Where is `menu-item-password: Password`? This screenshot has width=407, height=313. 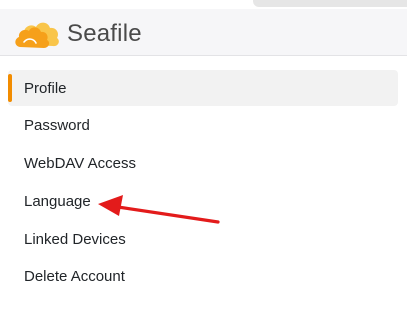
menu-item-password: Password is located at coordinates (203, 126).